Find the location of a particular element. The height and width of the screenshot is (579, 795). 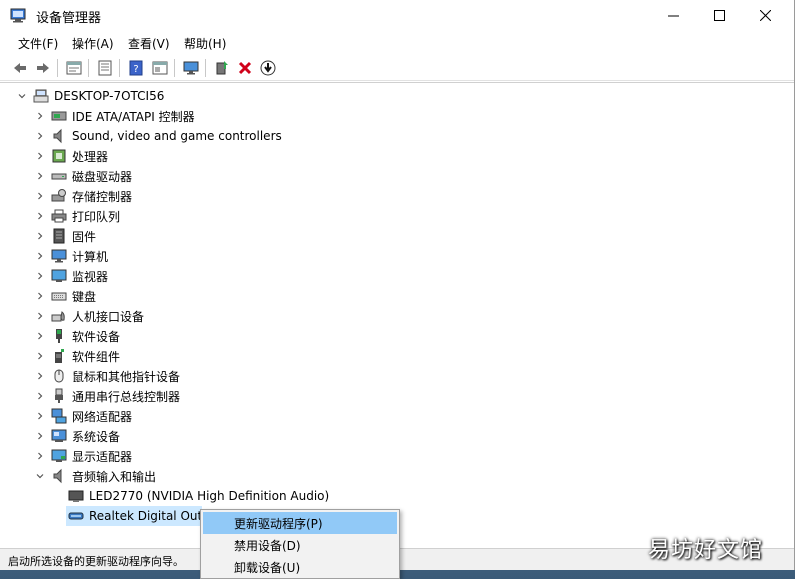

watermark: 易坊好文馆 is located at coordinates (706, 550).